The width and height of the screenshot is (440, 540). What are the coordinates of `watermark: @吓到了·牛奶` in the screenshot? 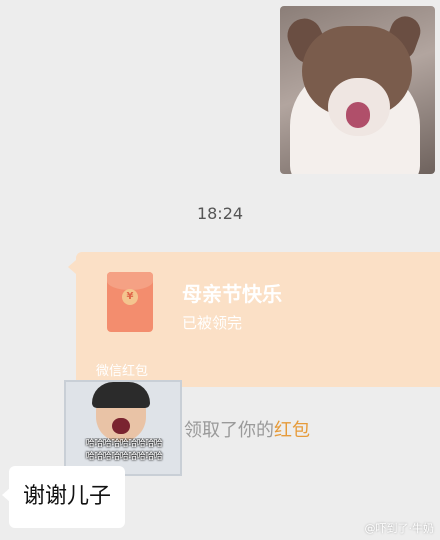 It's located at (399, 528).